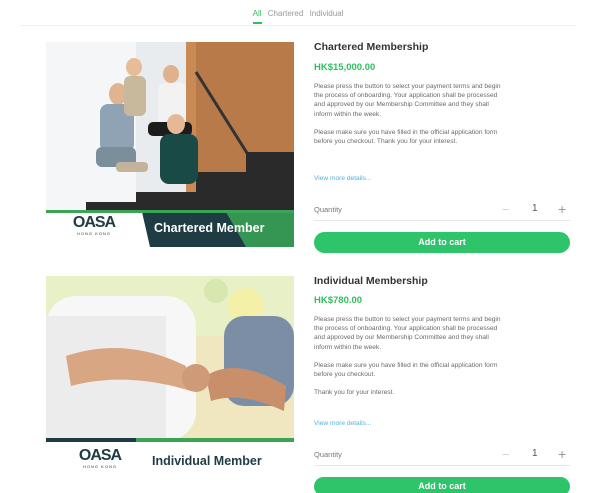 Image resolution: width=596 pixels, height=493 pixels. What do you see at coordinates (209, 228) in the screenshot?
I see `chartered-banner-label: Chartered Member` at bounding box center [209, 228].